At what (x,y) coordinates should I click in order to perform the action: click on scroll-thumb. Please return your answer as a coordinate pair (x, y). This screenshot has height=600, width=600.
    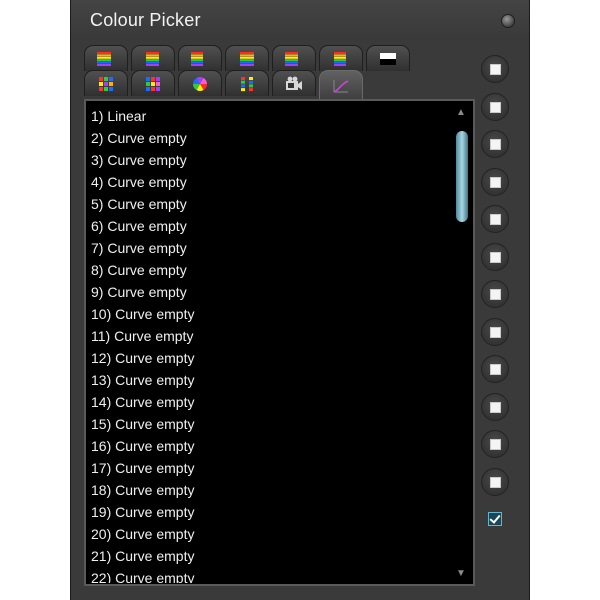
    Looking at the image, I should click on (462, 176).